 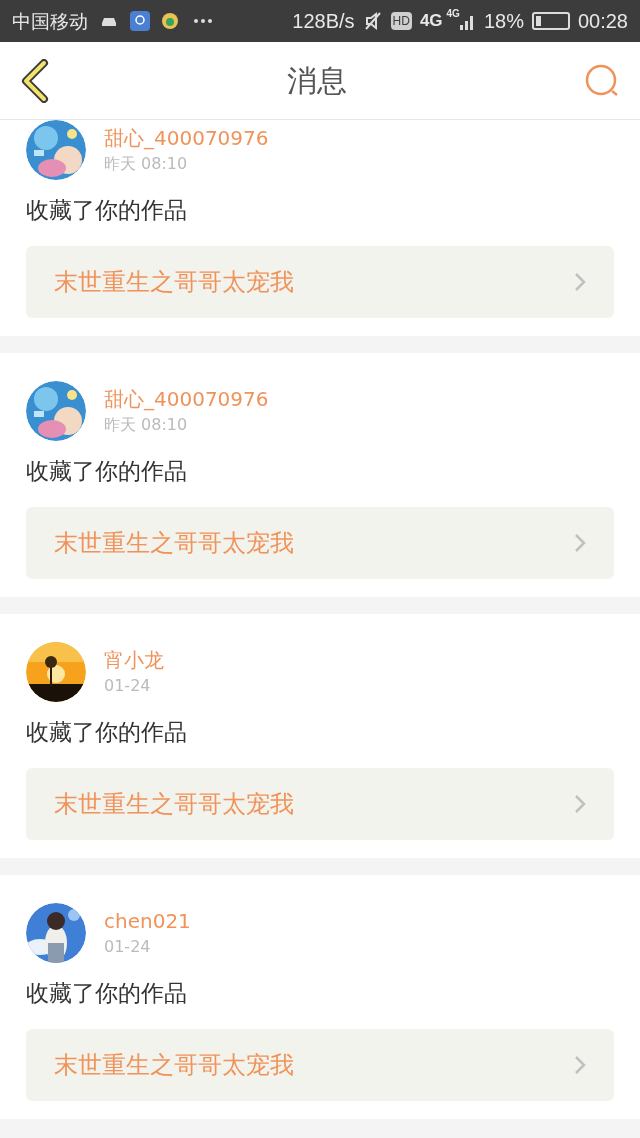 I want to click on user-name: 宵小龙, so click(x=134, y=660).